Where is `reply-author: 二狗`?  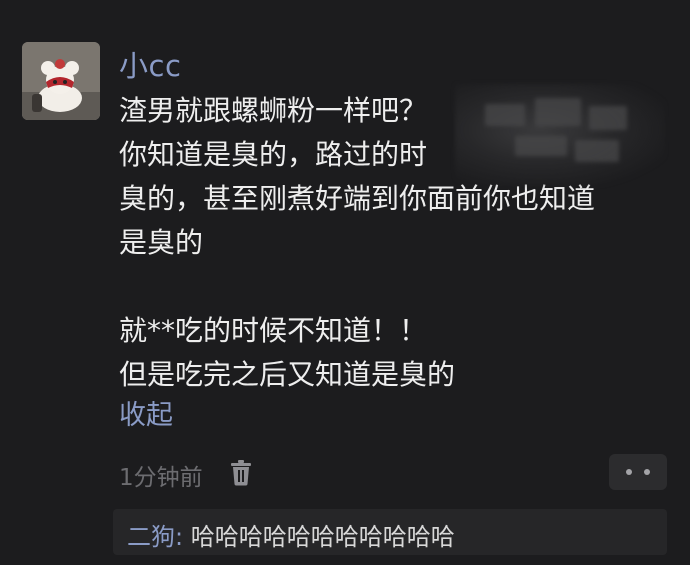 reply-author: 二狗 is located at coordinates (151, 537).